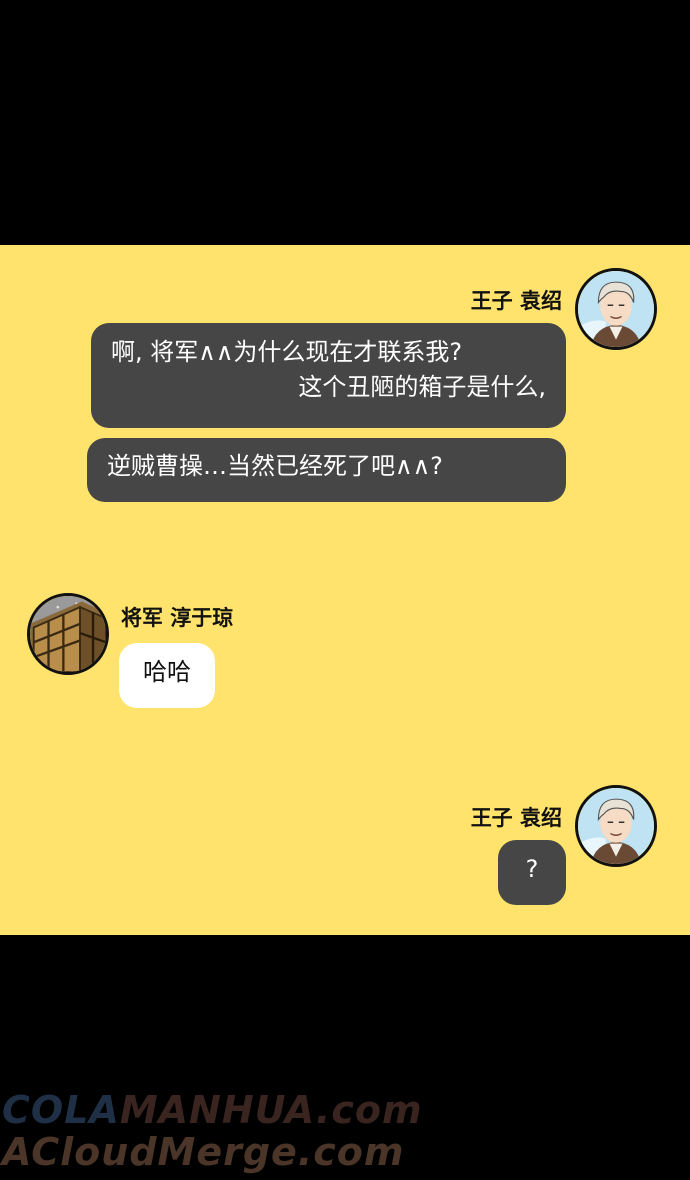 Image resolution: width=690 pixels, height=1180 pixels. Describe the element at coordinates (177, 618) in the screenshot. I see `sender-name-chunyuqiong: 将军 淳于琼` at that location.